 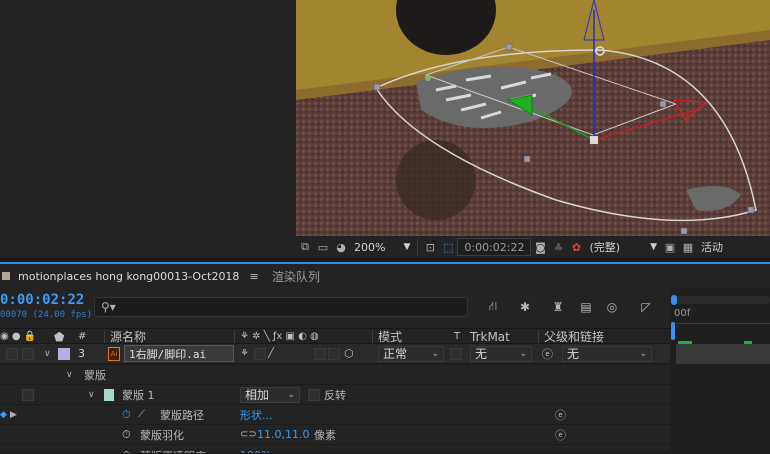 I want to click on layer-number: 3, so click(x=81, y=353).